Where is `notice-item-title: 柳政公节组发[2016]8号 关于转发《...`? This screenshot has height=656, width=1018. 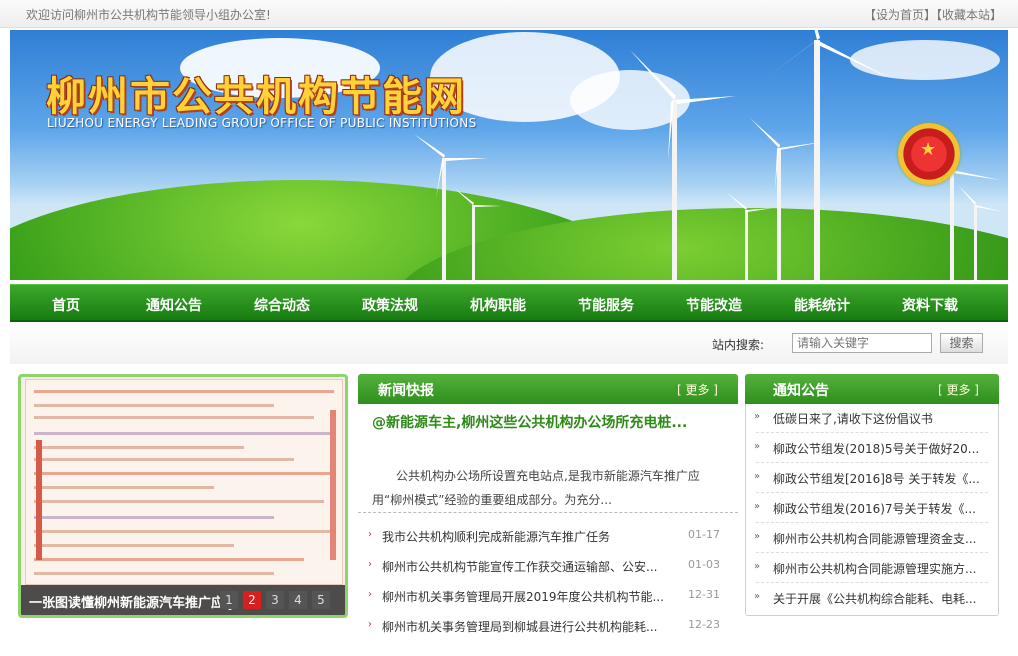 notice-item-title: 柳政公节组发[2016]8号 关于转发《... is located at coordinates (884, 478).